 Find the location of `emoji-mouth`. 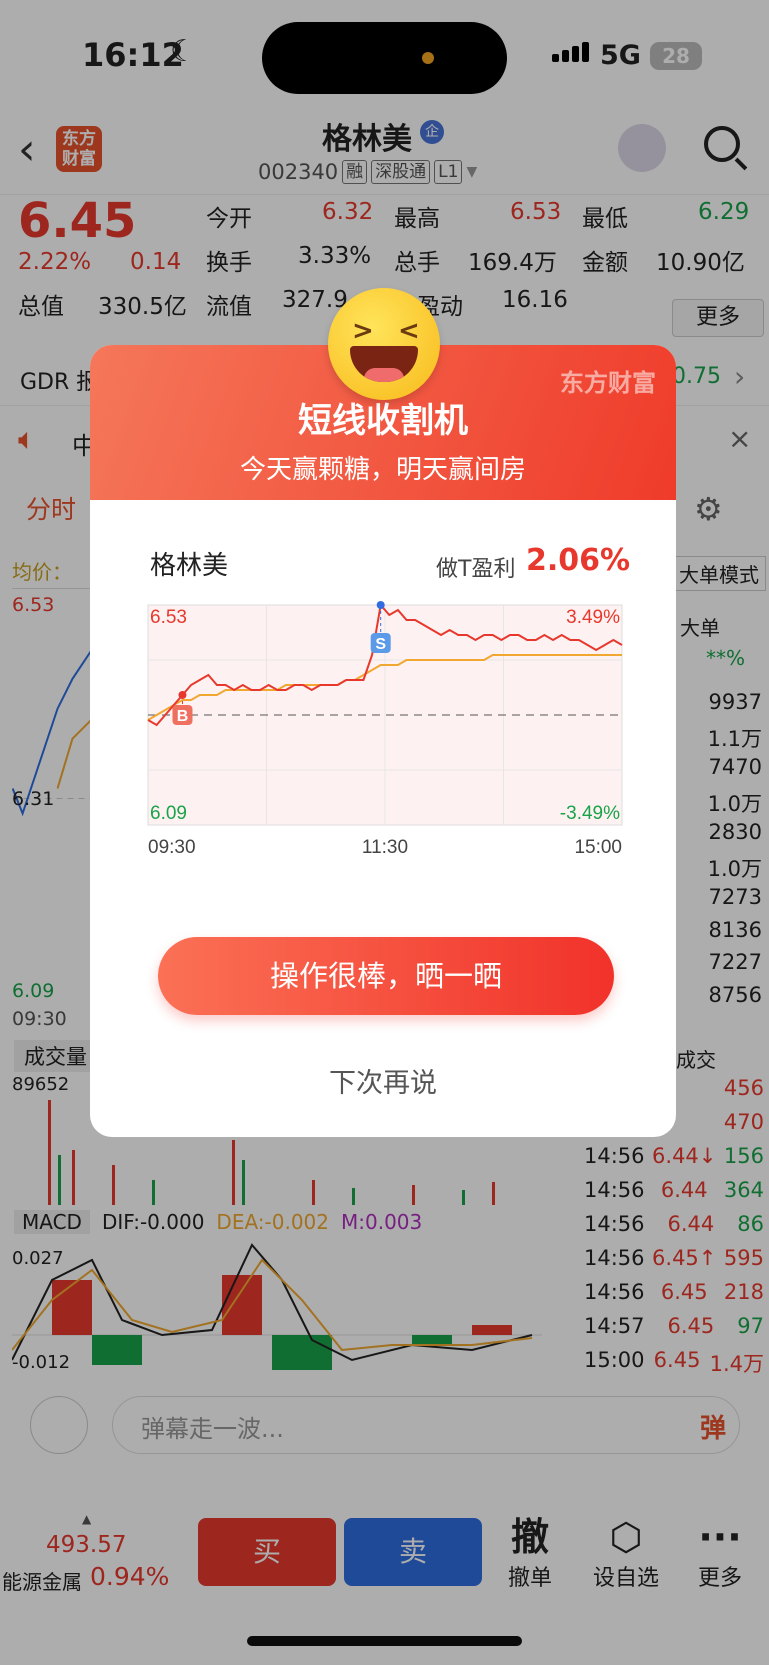

emoji-mouth is located at coordinates (384, 364).